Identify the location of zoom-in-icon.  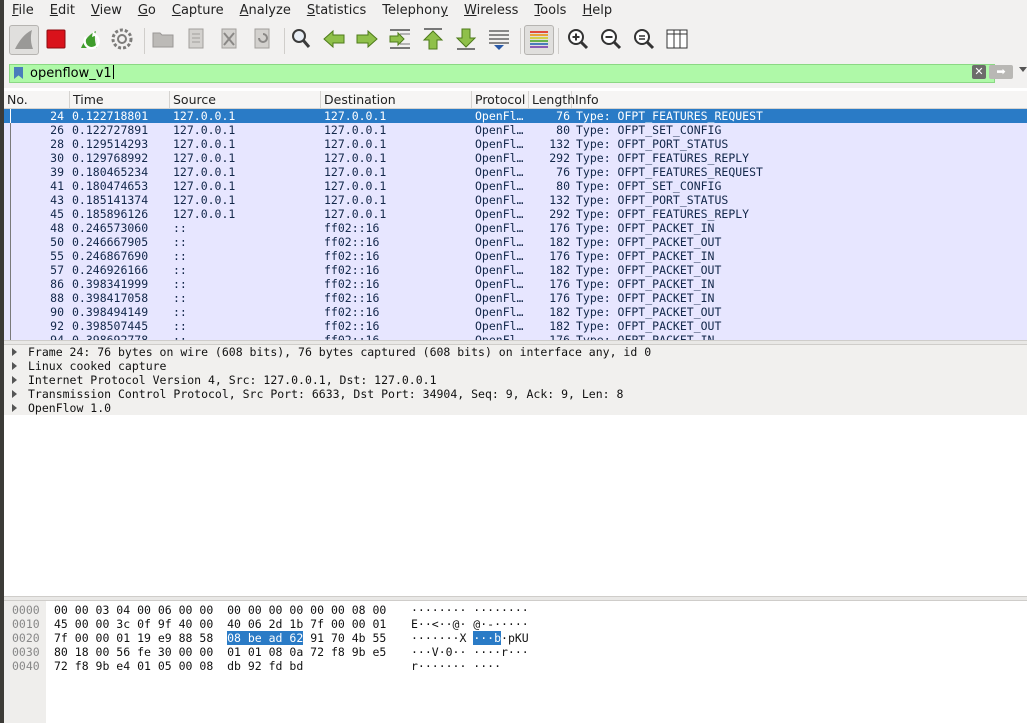
(578, 39).